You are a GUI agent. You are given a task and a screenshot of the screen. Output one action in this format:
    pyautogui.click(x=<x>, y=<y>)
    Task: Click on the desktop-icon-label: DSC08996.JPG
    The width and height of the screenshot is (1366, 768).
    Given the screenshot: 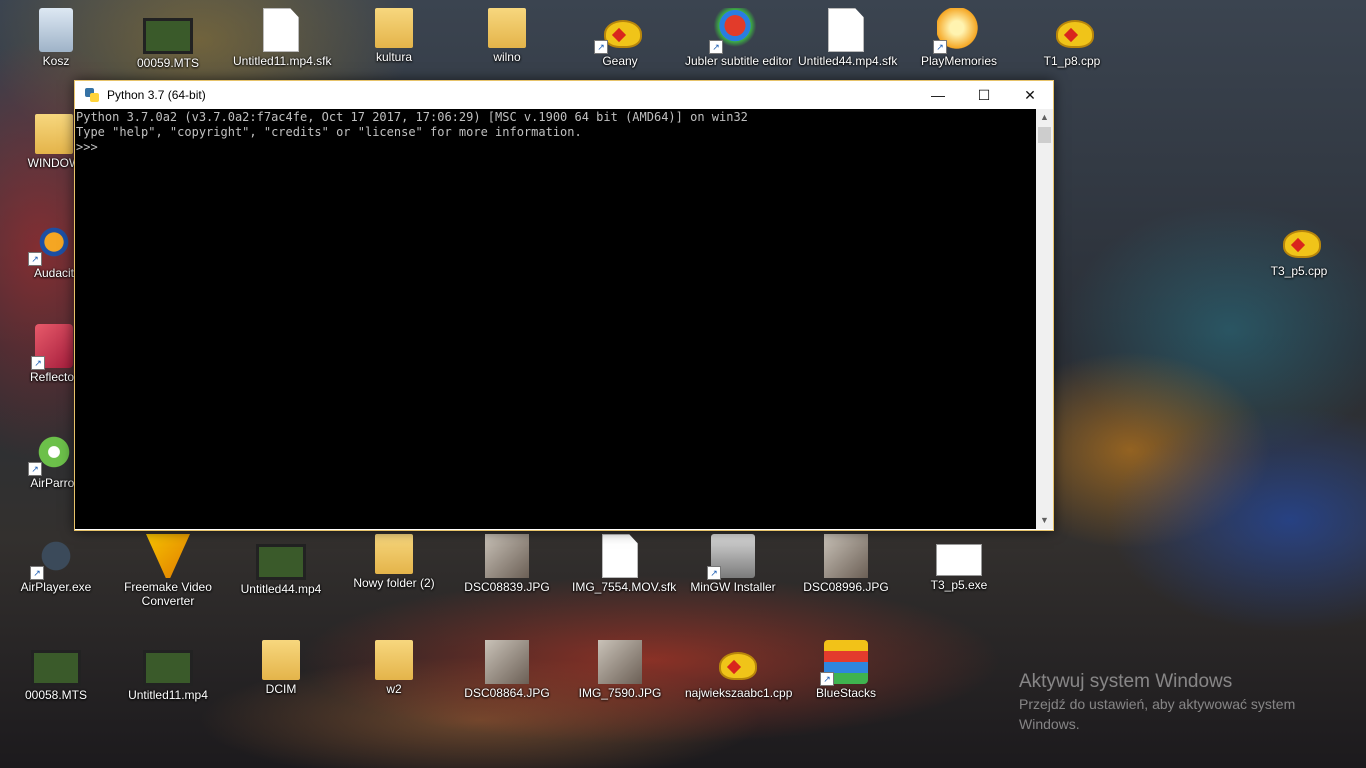 What is the action you would take?
    pyautogui.click(x=846, y=587)
    